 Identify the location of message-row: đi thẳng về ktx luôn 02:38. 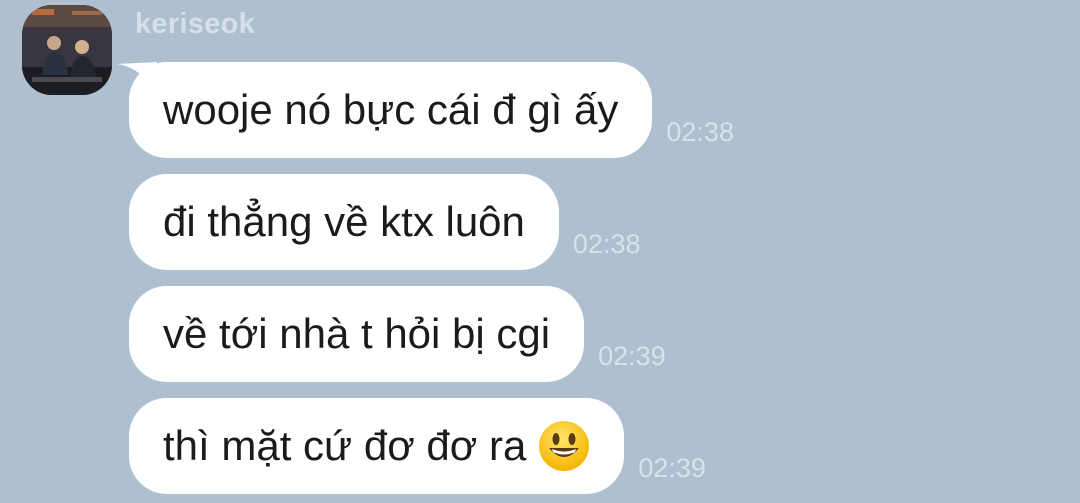
(384, 222).